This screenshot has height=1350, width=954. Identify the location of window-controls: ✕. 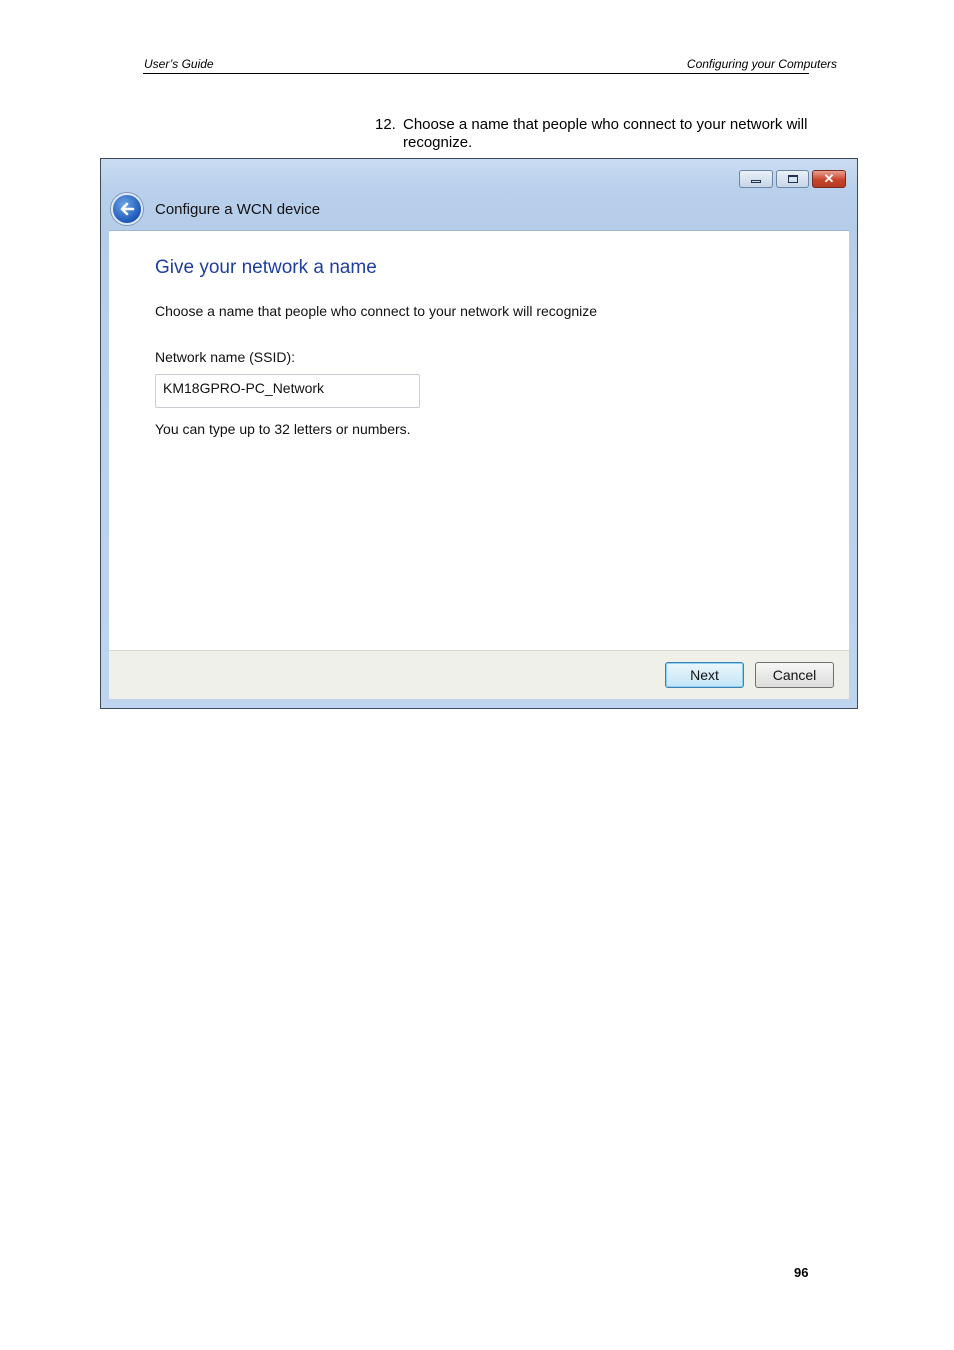
(792, 179).